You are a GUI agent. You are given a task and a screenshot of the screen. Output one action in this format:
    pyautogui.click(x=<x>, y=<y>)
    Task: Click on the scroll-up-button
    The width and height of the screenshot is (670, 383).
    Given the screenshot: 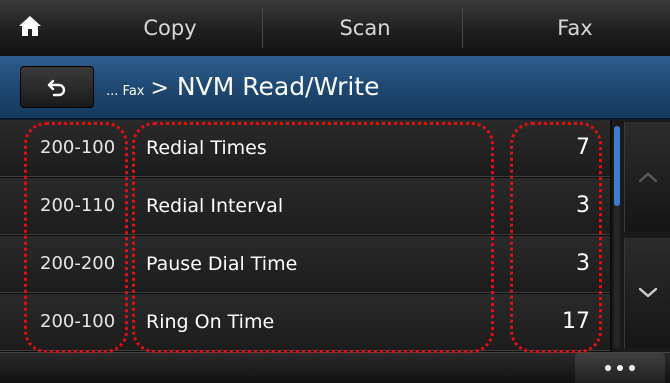 What is the action you would take?
    pyautogui.click(x=647, y=177)
    